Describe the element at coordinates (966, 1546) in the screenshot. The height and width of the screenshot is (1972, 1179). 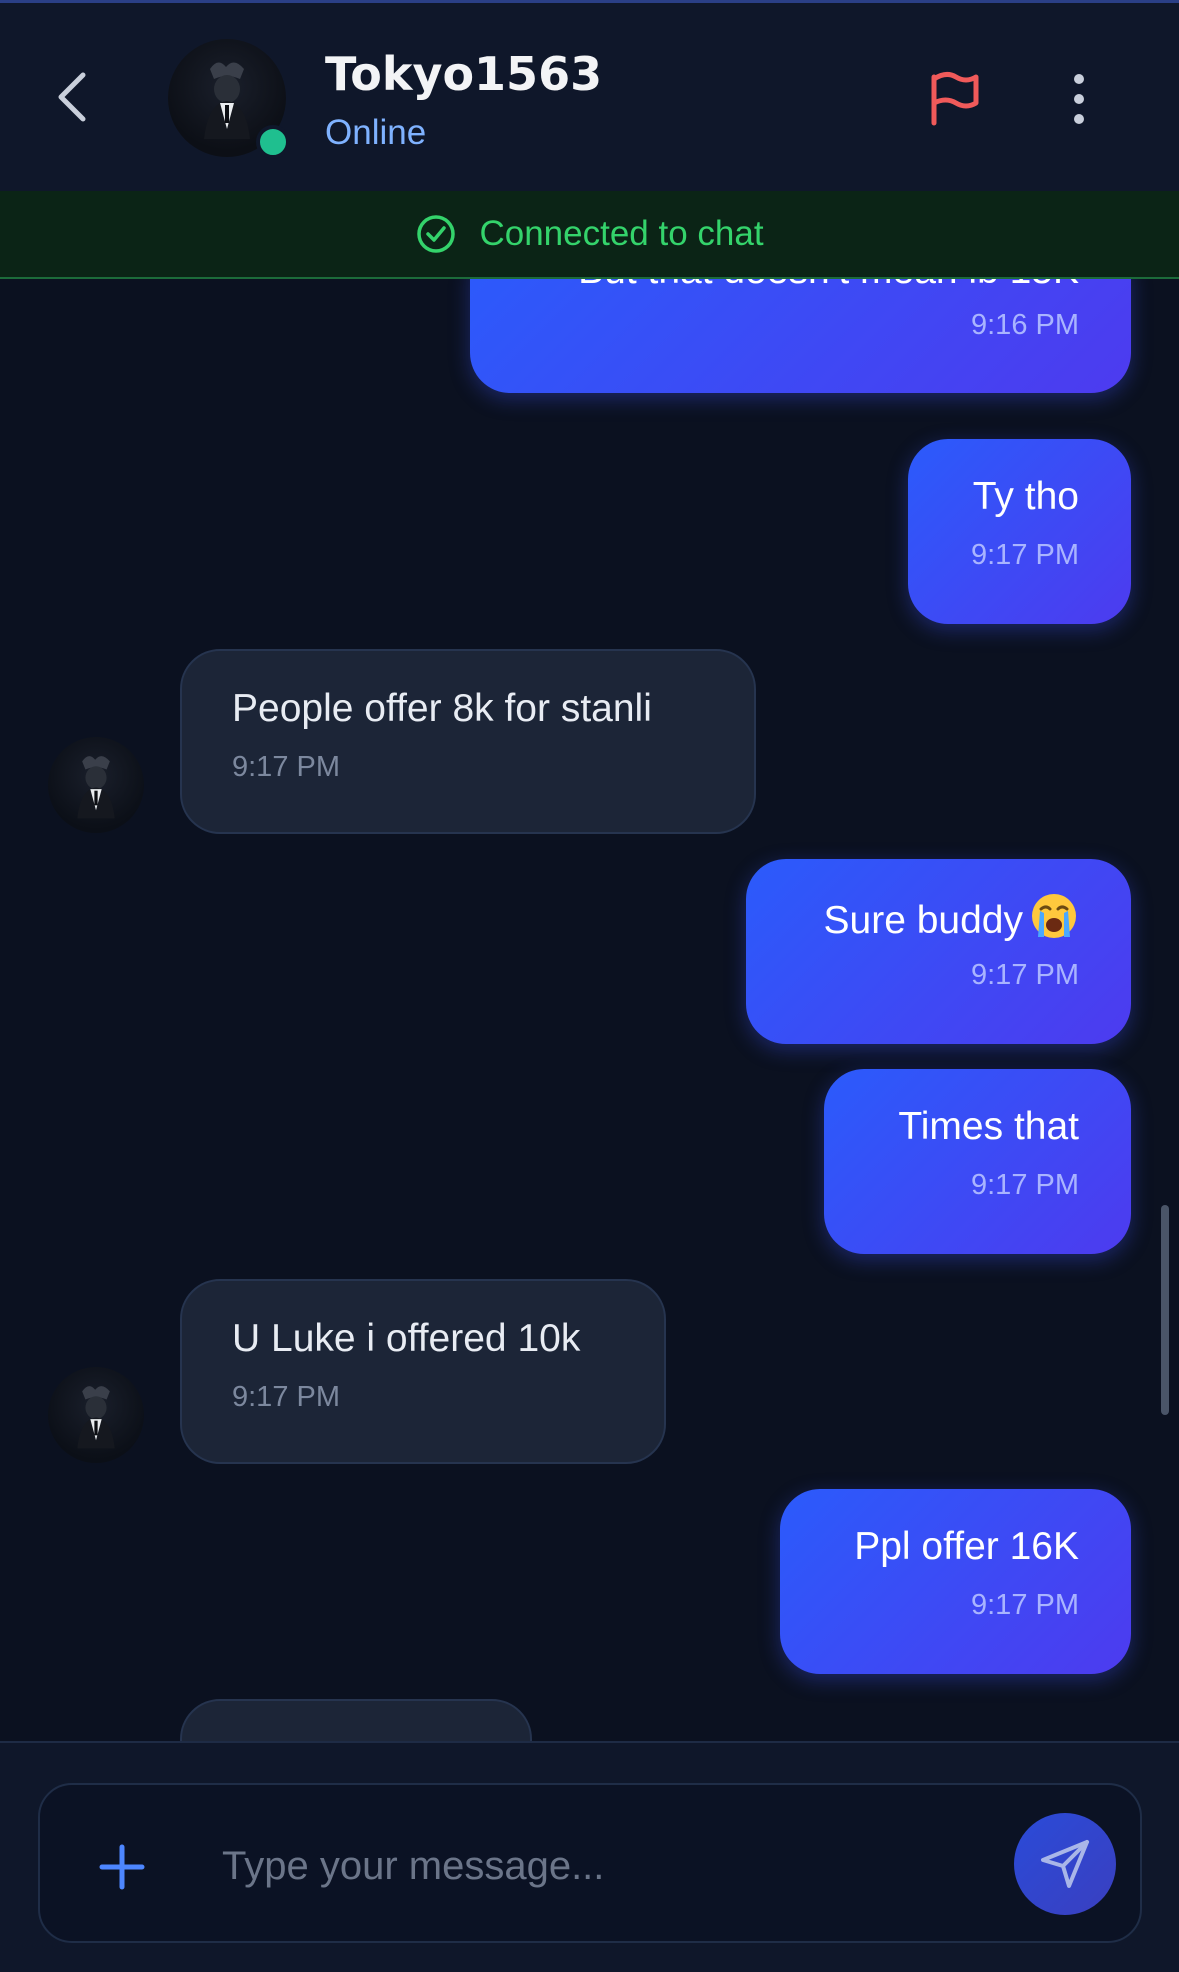
I see `message-text: Ppl offer 16K` at that location.